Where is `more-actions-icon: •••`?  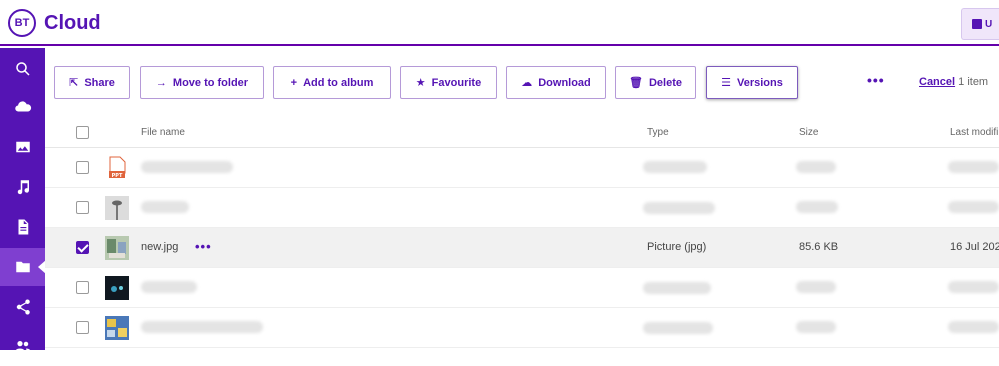 more-actions-icon: ••• is located at coordinates (876, 80).